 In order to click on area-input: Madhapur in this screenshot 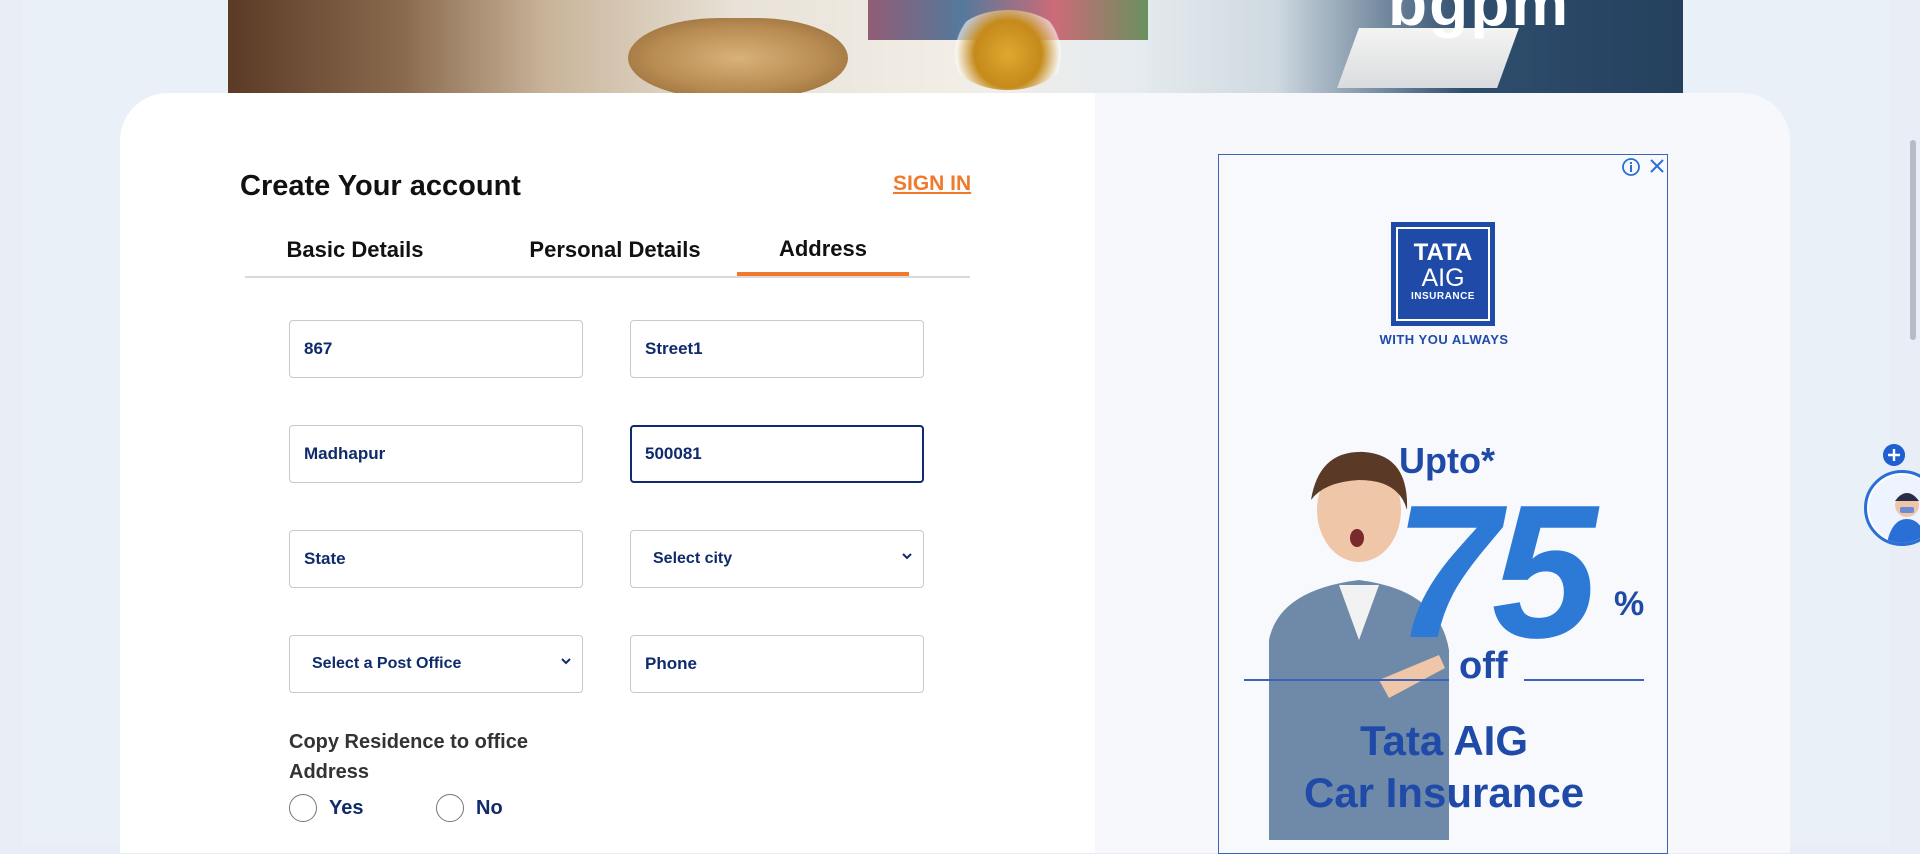, I will do `click(436, 454)`.